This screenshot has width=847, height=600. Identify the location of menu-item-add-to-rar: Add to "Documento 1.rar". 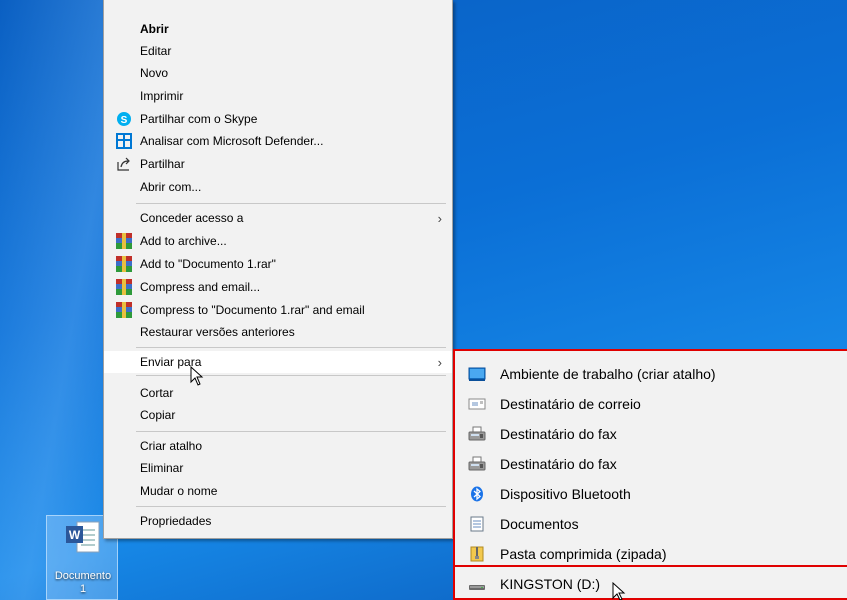
(278, 264).